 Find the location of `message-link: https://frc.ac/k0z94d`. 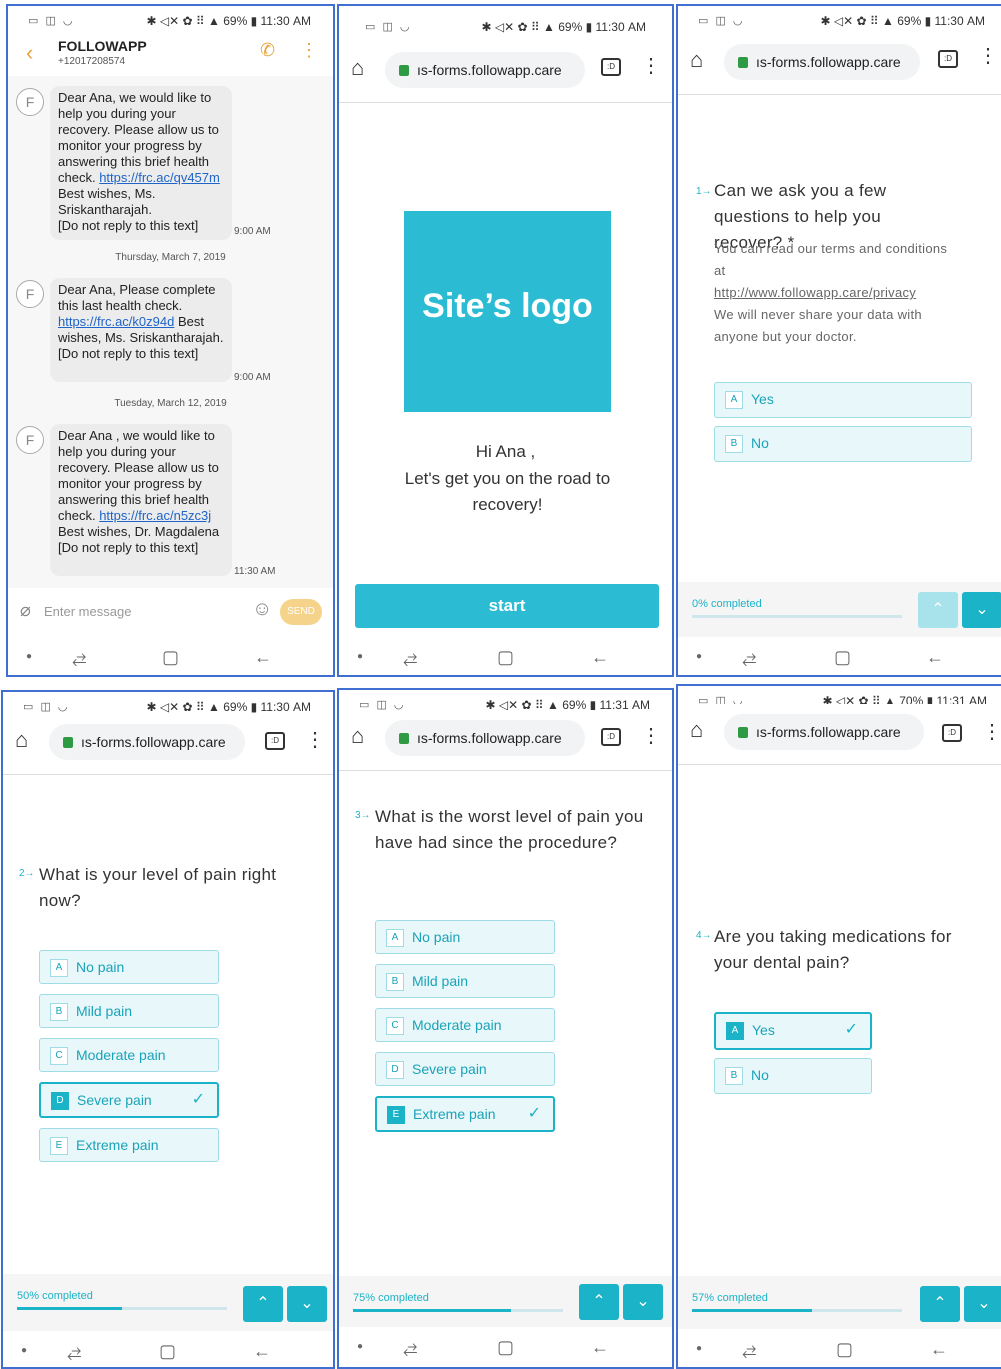

message-link: https://frc.ac/k0z94d is located at coordinates (116, 321).